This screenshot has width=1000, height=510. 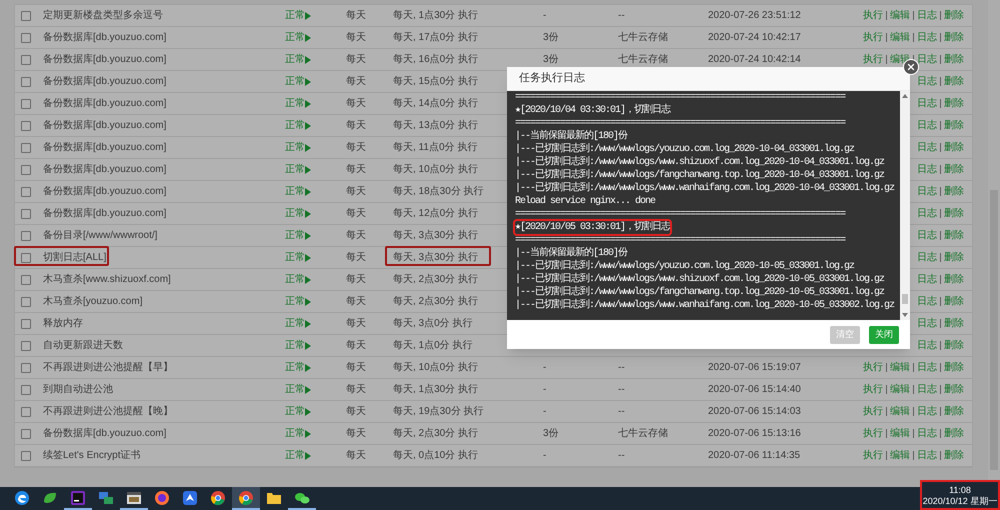 I want to click on task-name: 备份数据库[db.youzuo.com], so click(x=104, y=59).